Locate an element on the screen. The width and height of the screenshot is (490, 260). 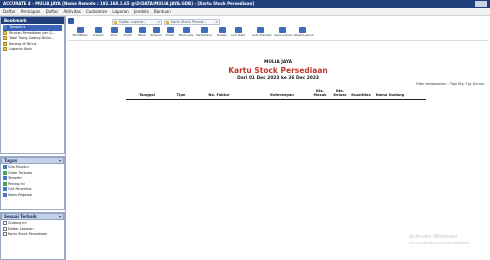
task-item-label: Salas Pegawai is located at coordinates (20, 194).